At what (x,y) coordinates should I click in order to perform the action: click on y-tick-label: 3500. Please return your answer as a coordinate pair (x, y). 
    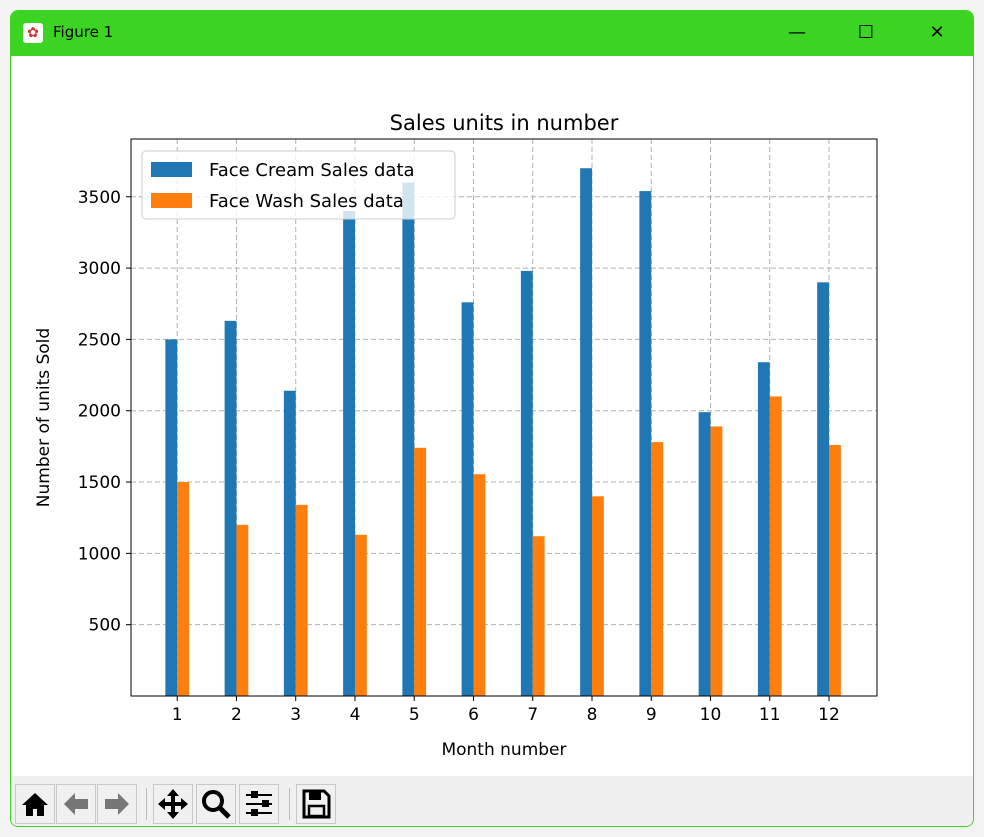
    Looking at the image, I should click on (99, 198).